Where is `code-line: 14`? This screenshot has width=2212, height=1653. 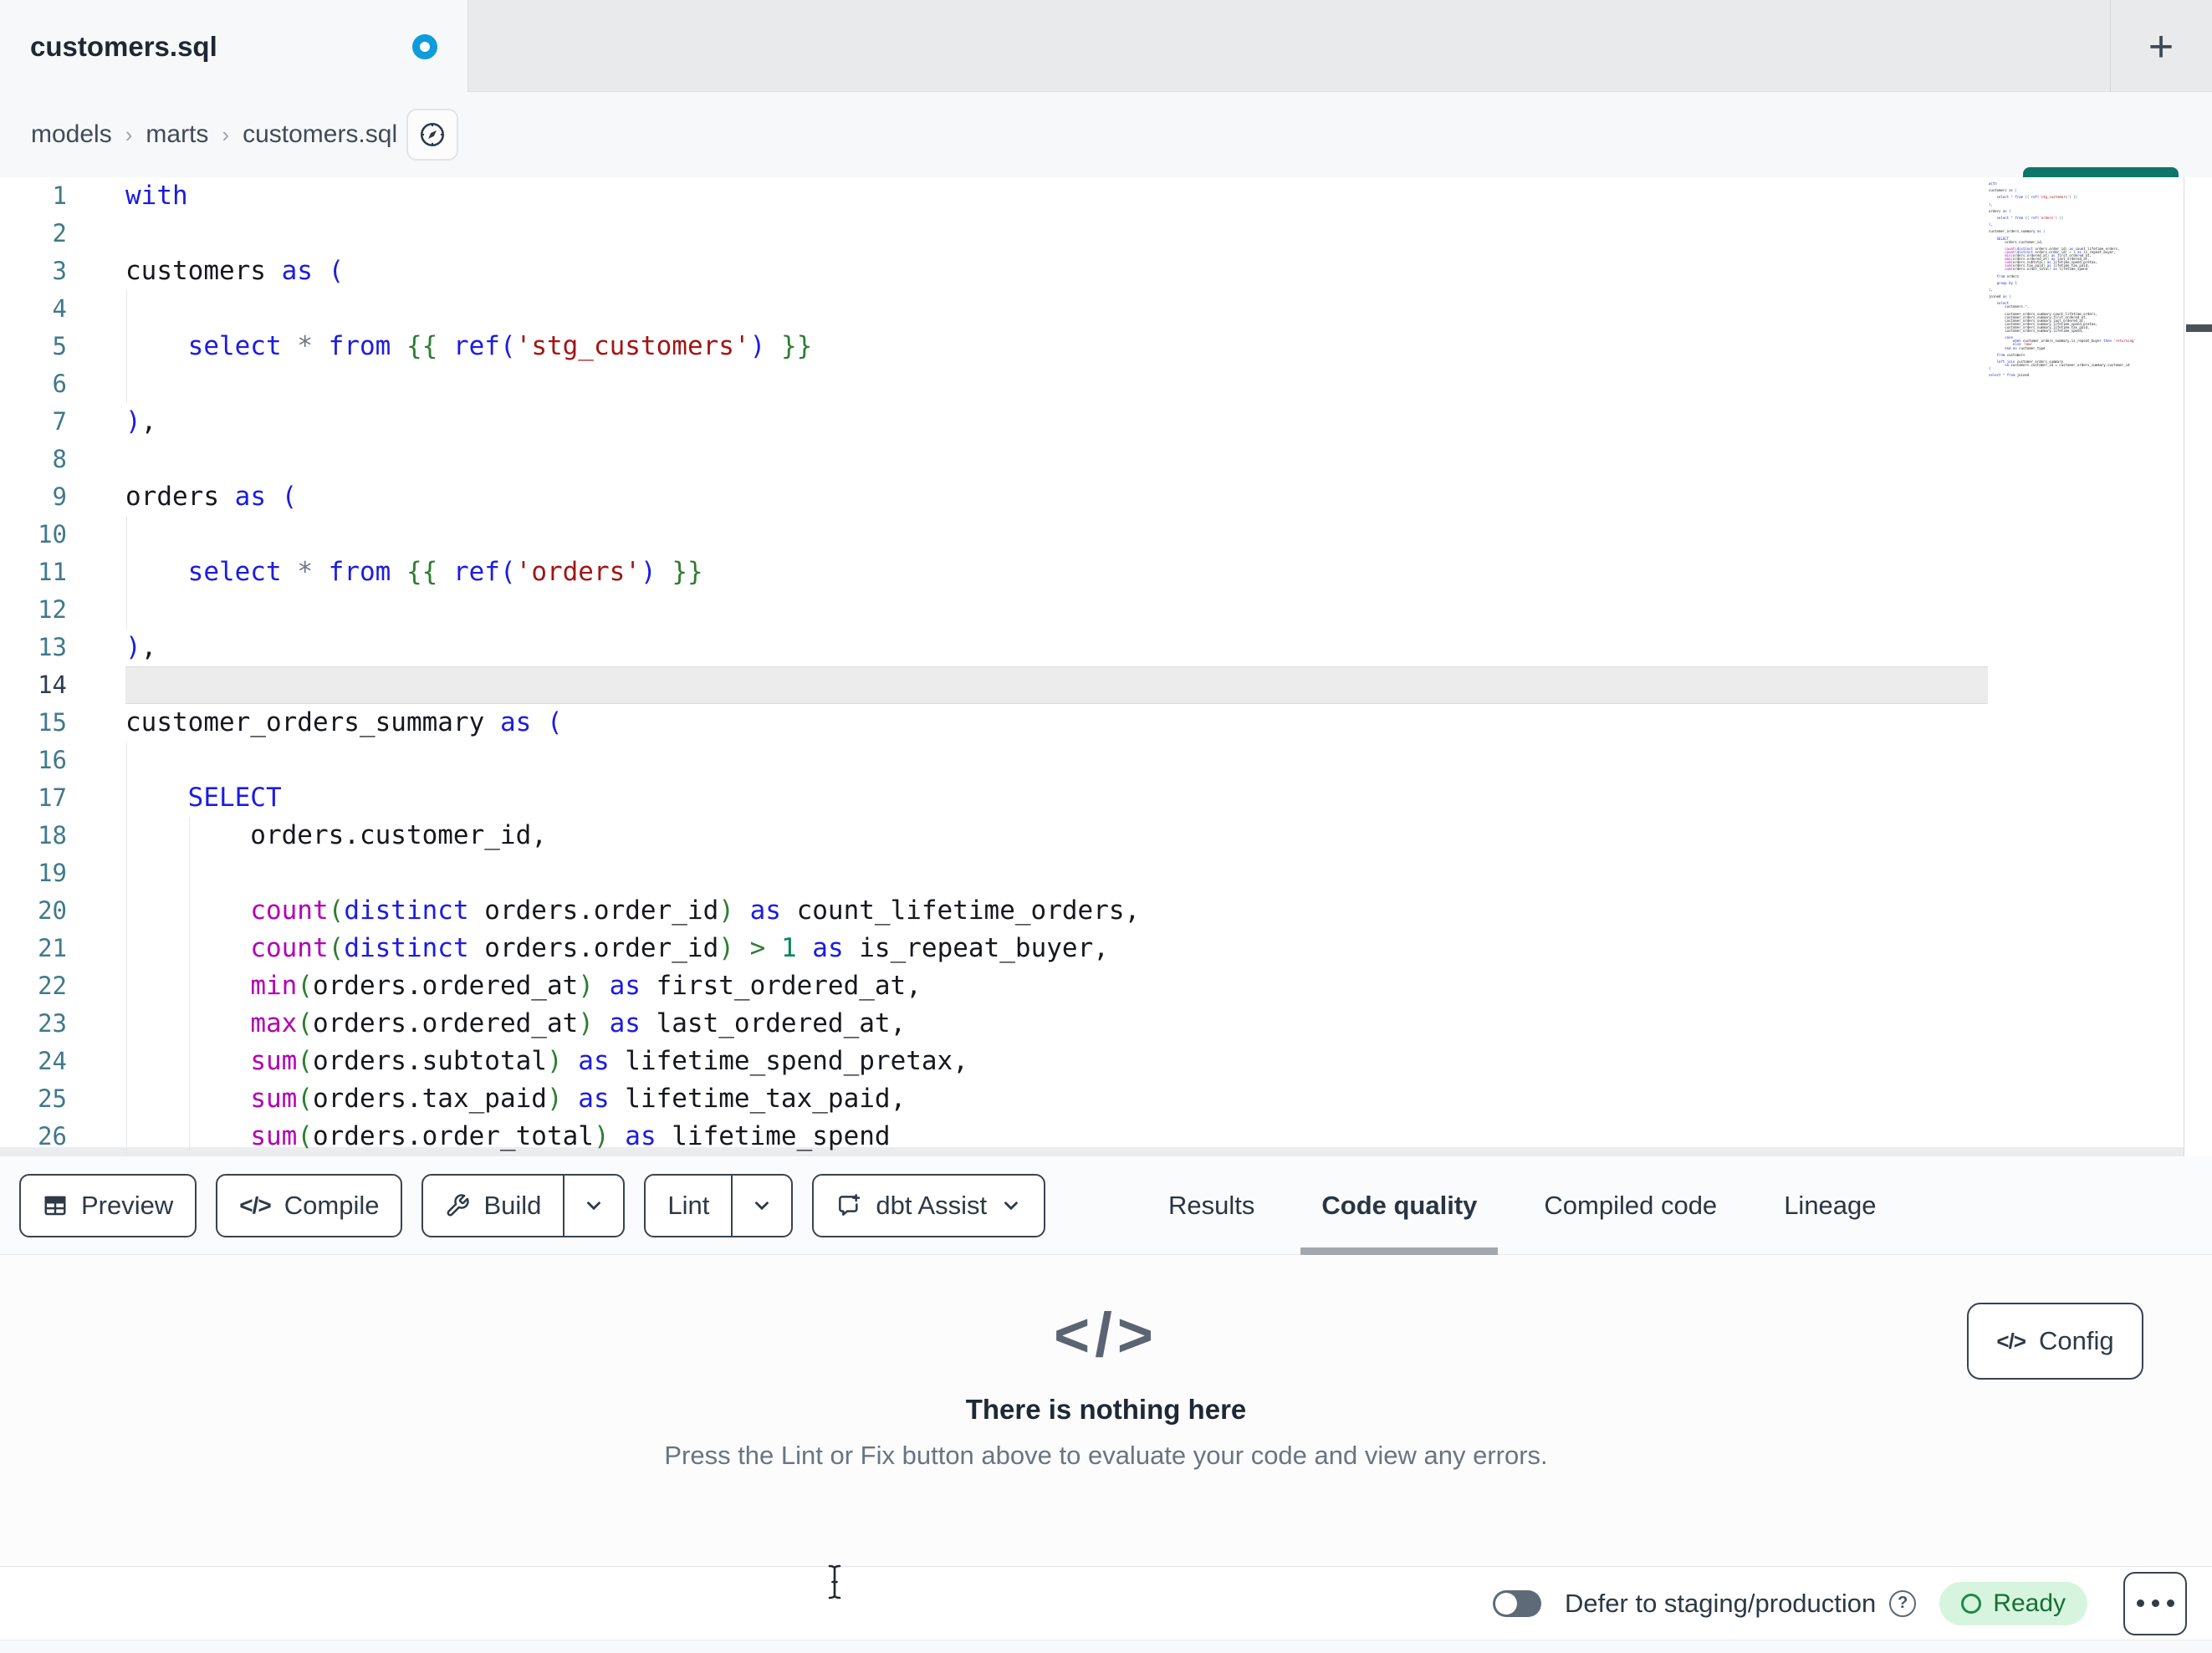
code-line: 14 is located at coordinates (994, 685).